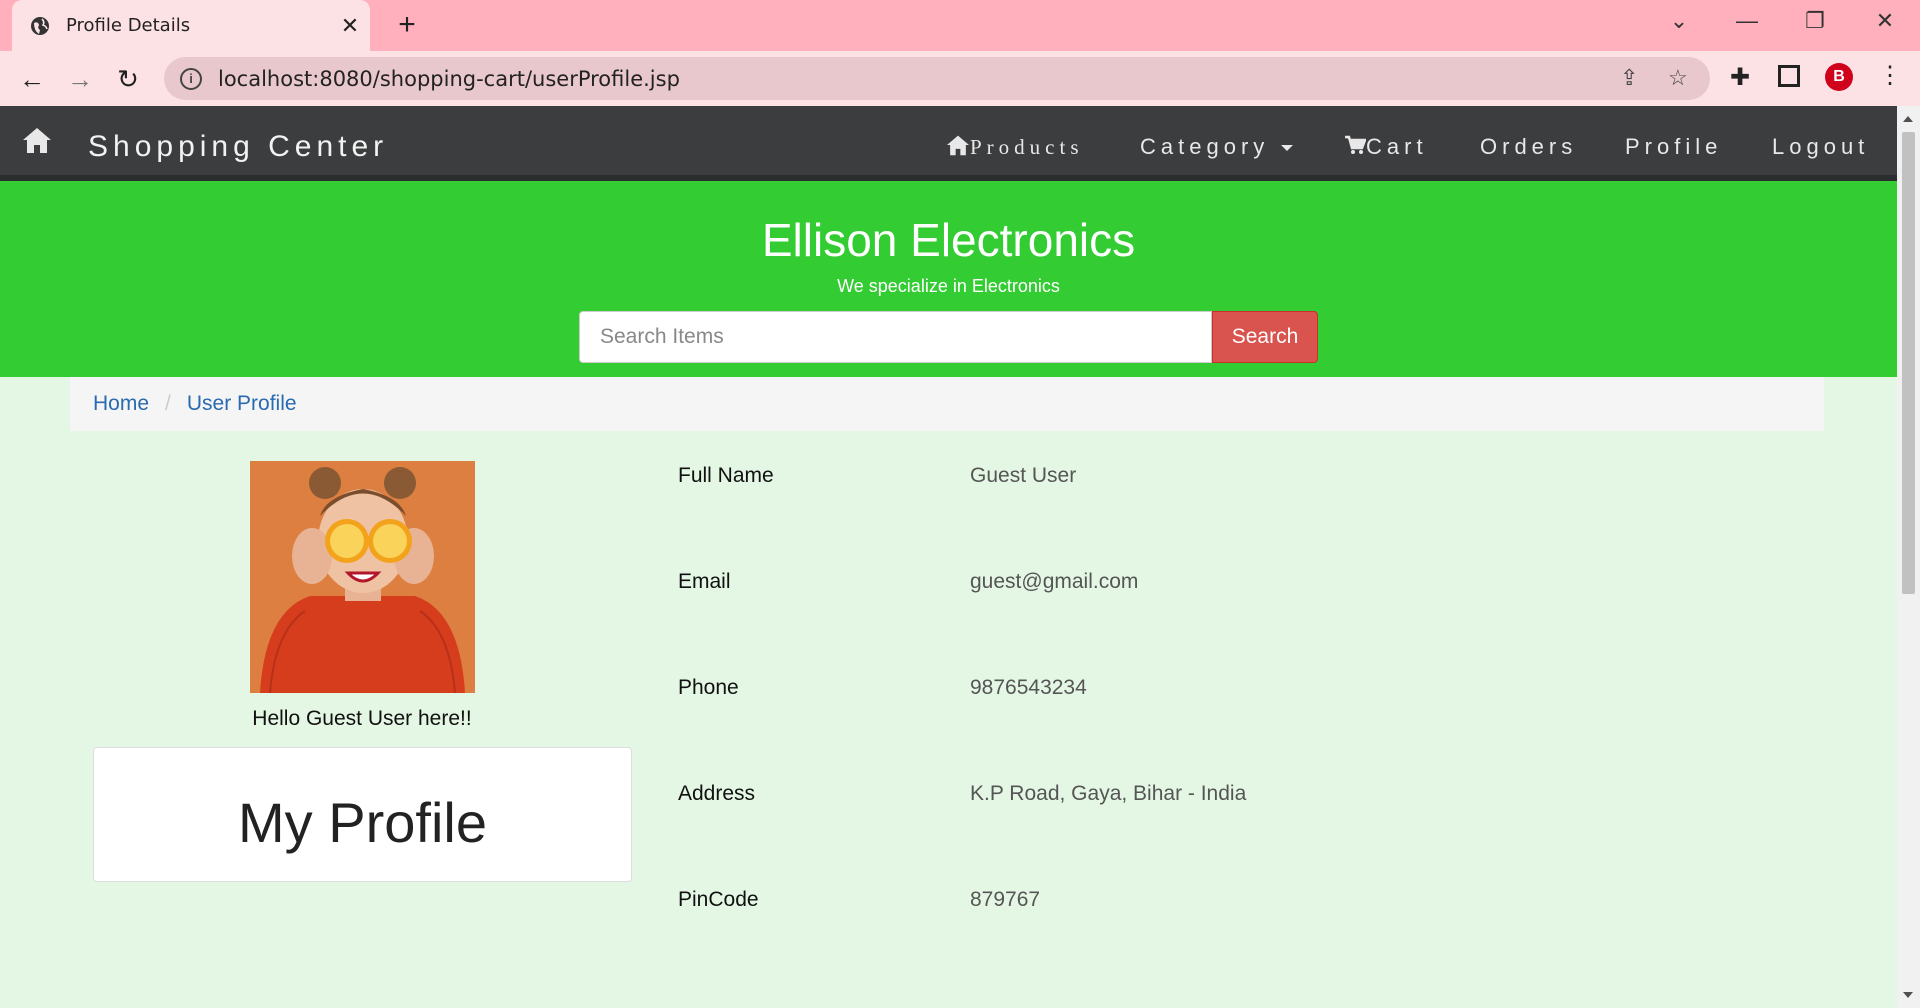 The image size is (1920, 1008). I want to click on nav-products: Products, so click(1015, 147).